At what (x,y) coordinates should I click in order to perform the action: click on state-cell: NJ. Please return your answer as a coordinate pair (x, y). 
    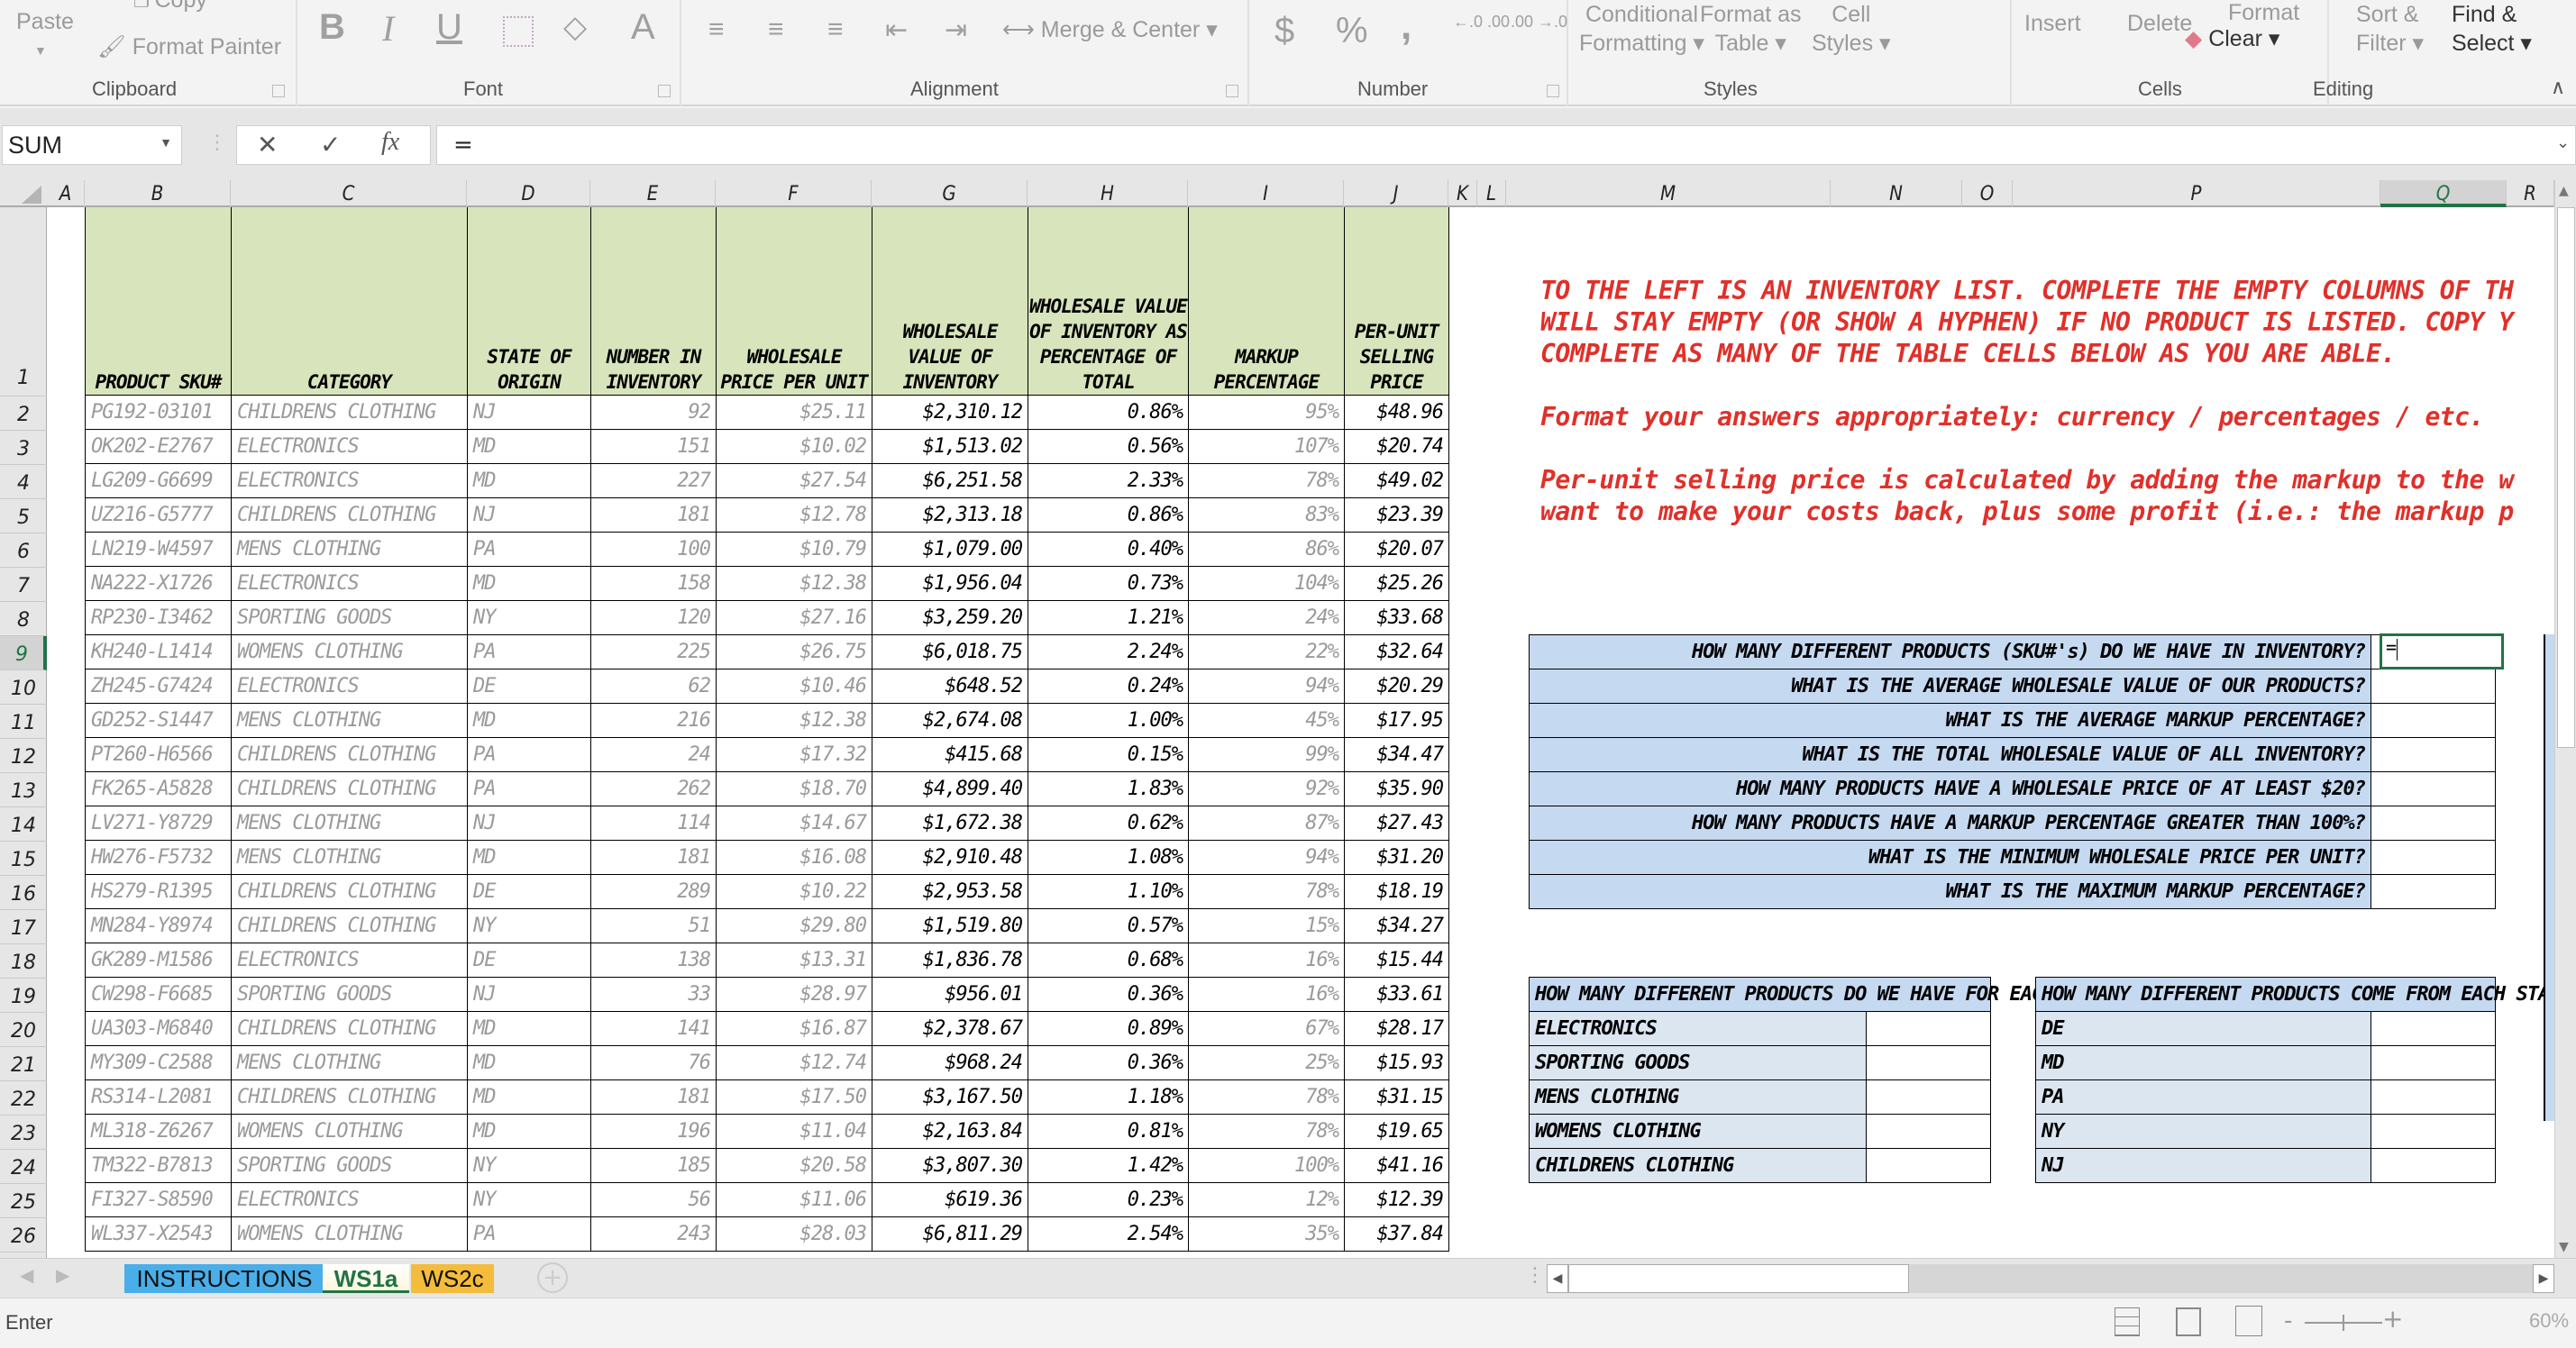
    Looking at the image, I should click on (529, 514).